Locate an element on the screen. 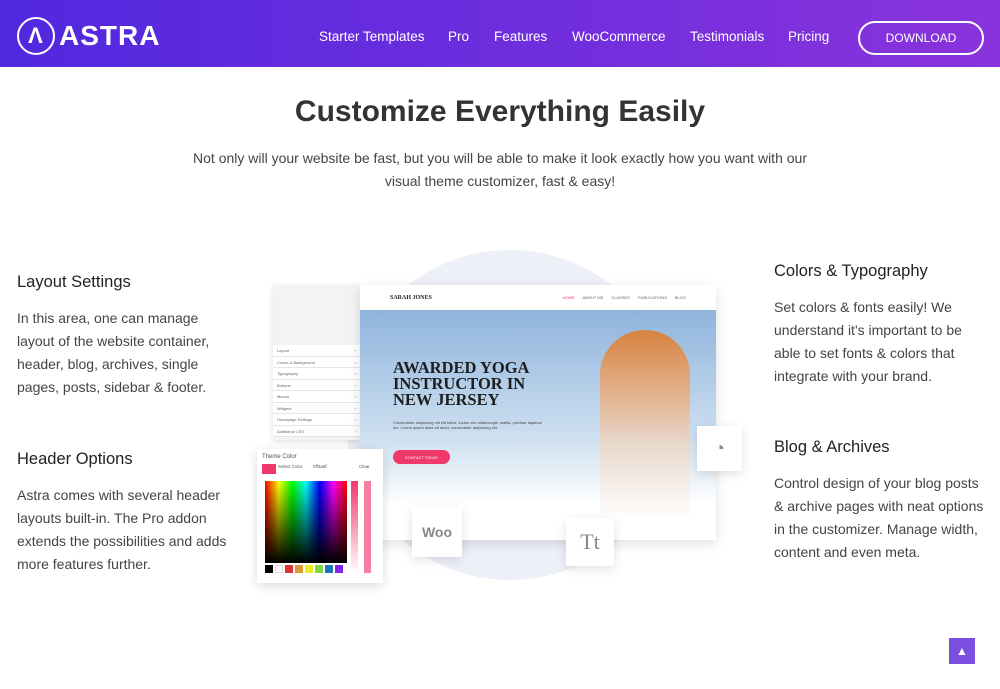 The width and height of the screenshot is (1000, 689). site-contact-button: CONTACT TODAY is located at coordinates (421, 457).